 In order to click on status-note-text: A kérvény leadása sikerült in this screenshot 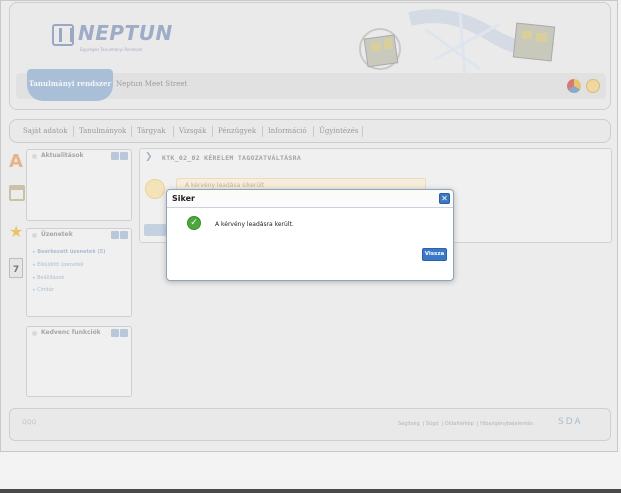, I will do `click(225, 185)`.